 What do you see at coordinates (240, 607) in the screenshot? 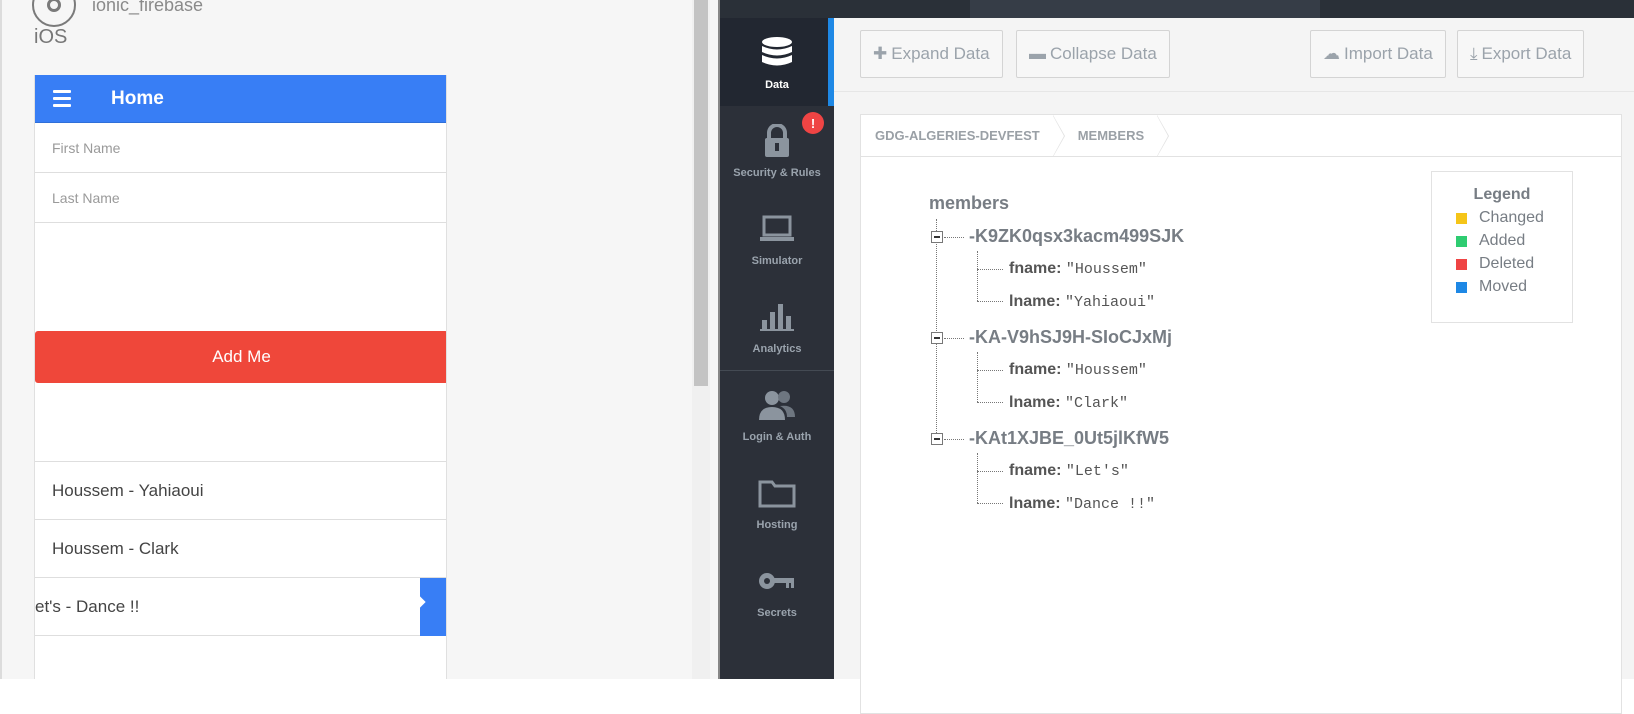
I see `list-item-swiped: et's - Dance !!` at bounding box center [240, 607].